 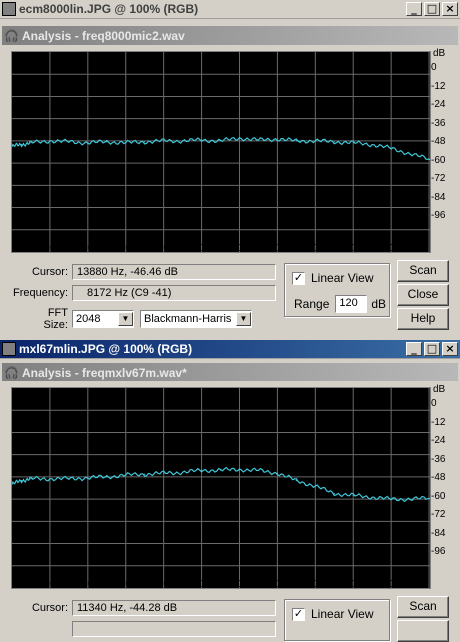 What do you see at coordinates (423, 295) in the screenshot?
I see `close-button: Close` at bounding box center [423, 295].